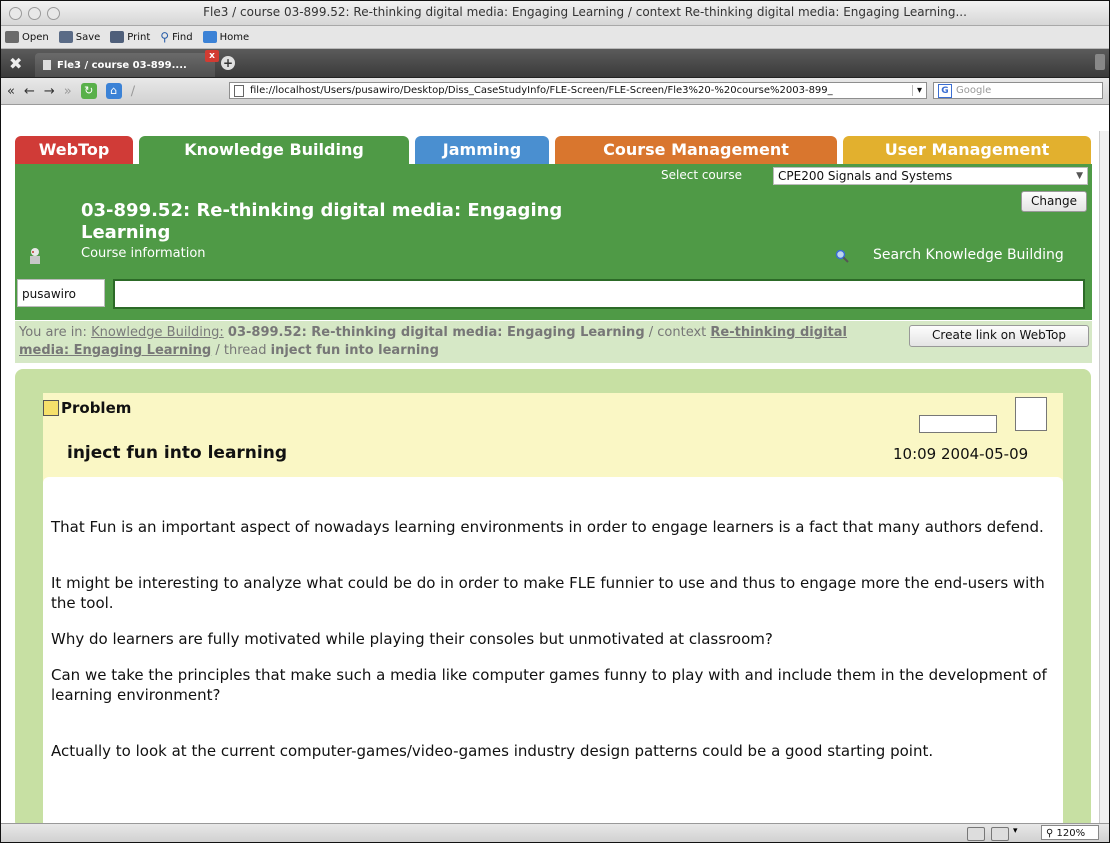  Describe the element at coordinates (177, 453) in the screenshot. I see `note-title: inject fun into learning` at that location.